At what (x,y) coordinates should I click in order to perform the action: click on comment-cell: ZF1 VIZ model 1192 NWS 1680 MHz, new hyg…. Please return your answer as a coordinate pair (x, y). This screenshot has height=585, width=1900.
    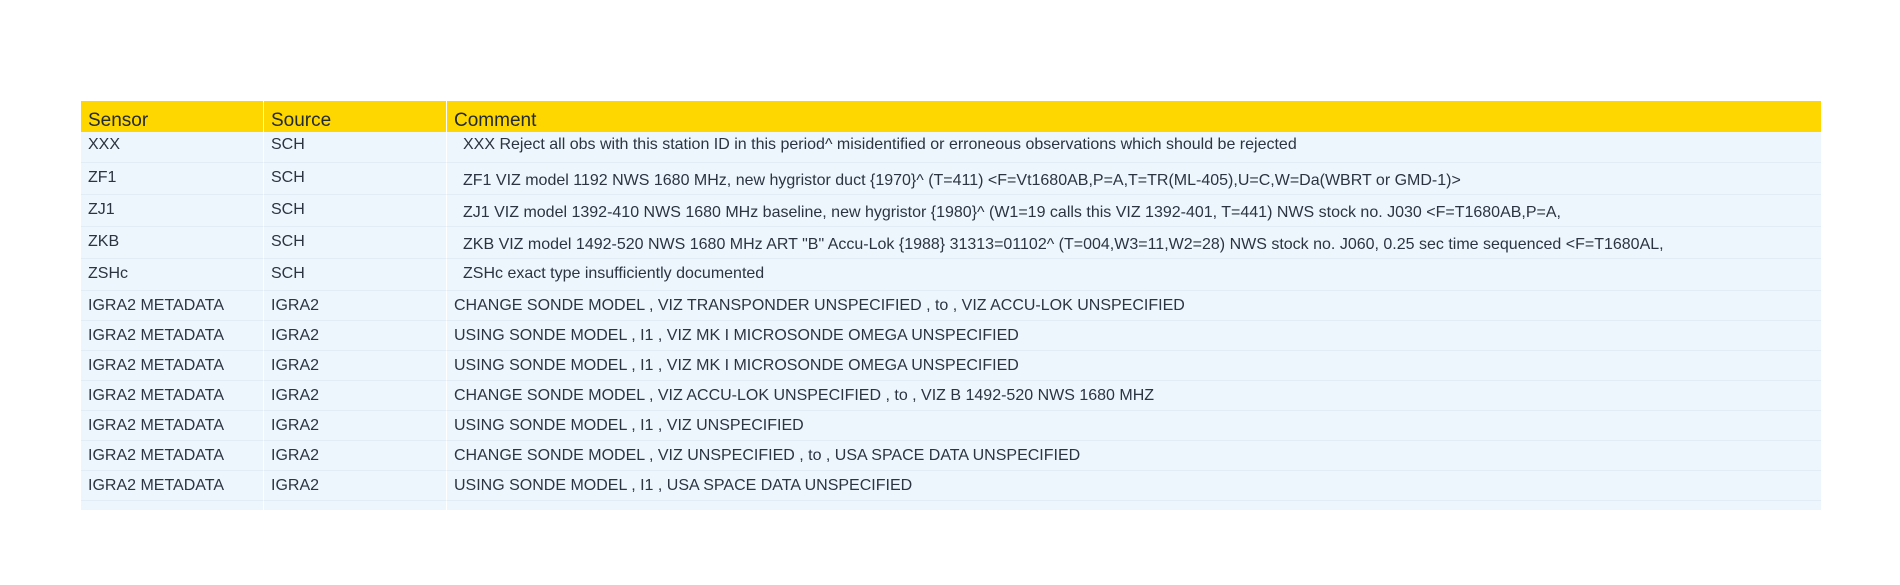
    Looking at the image, I should click on (1134, 179).